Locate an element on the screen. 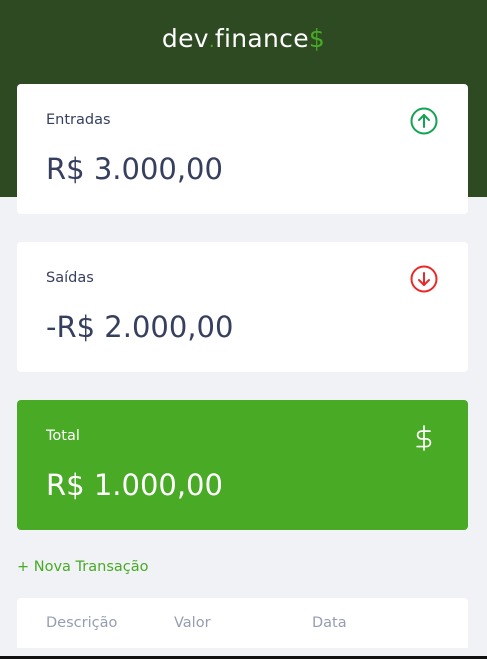 This screenshot has height=659, width=487. arrow-up-circle-icon is located at coordinates (424, 121).